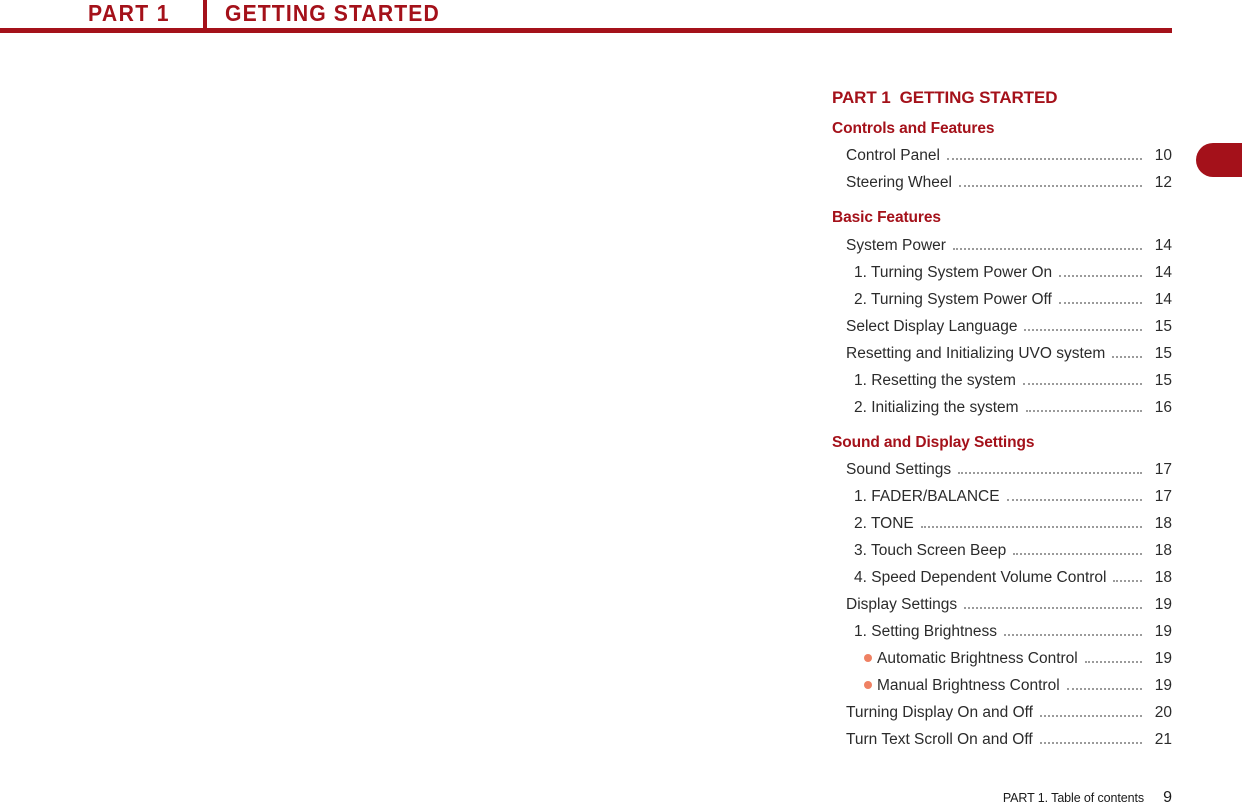 The width and height of the screenshot is (1242, 807). Describe the element at coordinates (893, 156) in the screenshot. I see `toc-entry-label: Control Panel` at that location.